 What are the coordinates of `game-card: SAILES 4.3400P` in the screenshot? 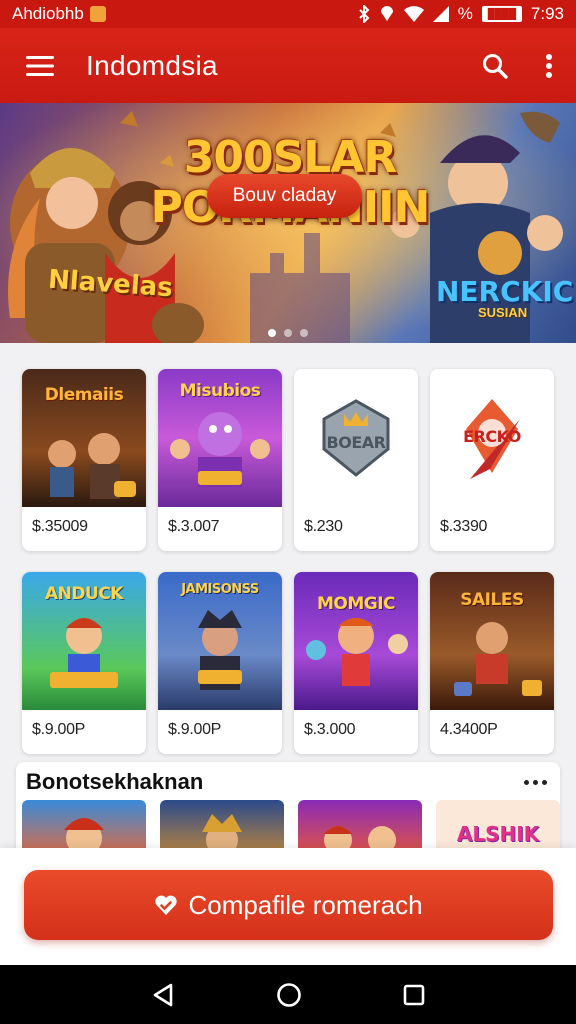 It's located at (492, 663).